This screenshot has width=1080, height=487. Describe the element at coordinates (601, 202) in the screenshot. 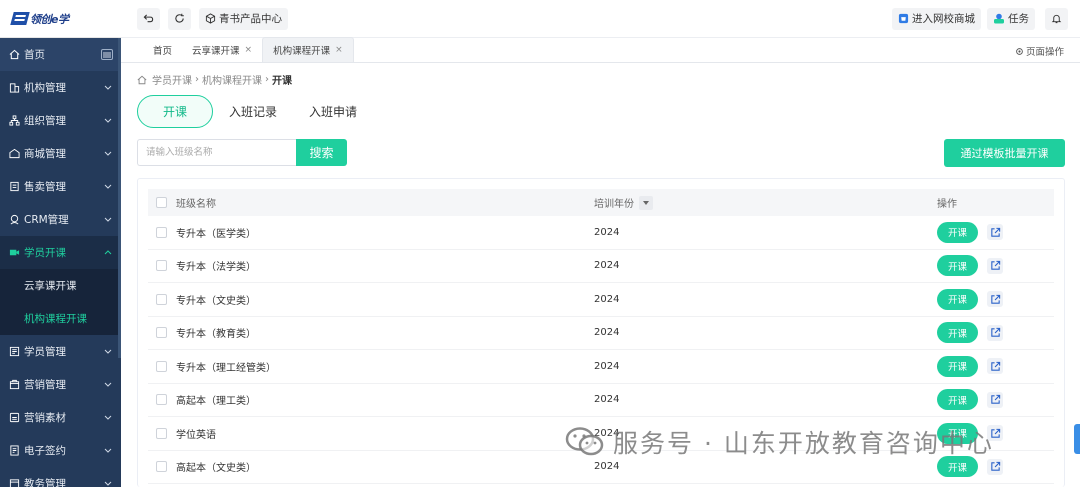

I see `table-header: 班级名称 培训年份 操作` at that location.